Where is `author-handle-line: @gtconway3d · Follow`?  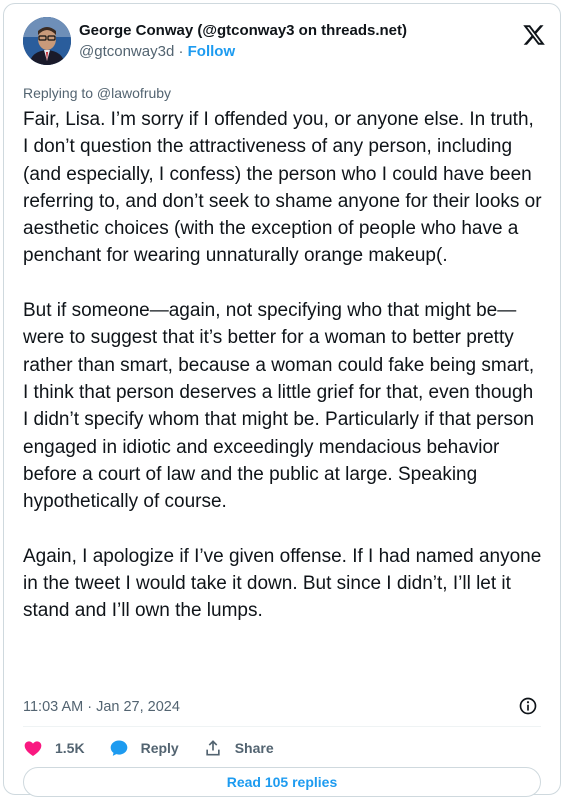 author-handle-line: @gtconway3d · Follow is located at coordinates (243, 52).